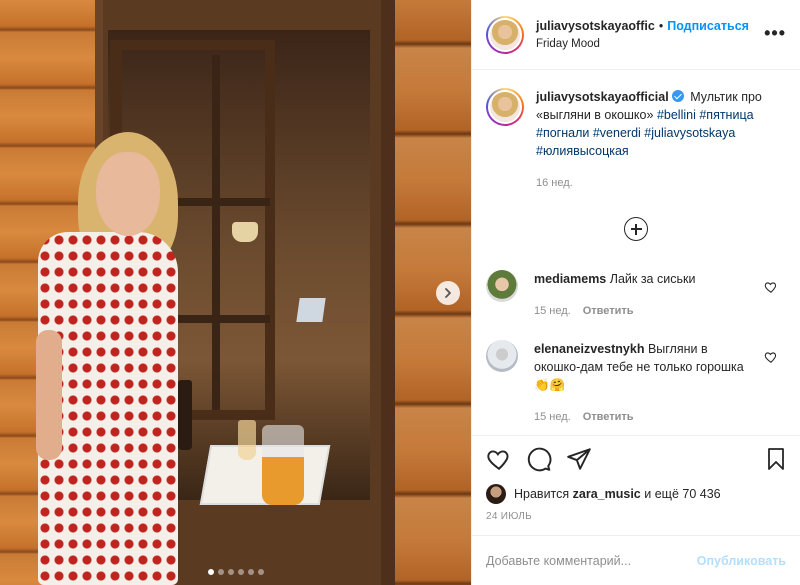 This screenshot has width=800, height=585. Describe the element at coordinates (570, 279) in the screenshot. I see `comment-username: mediamems` at that location.